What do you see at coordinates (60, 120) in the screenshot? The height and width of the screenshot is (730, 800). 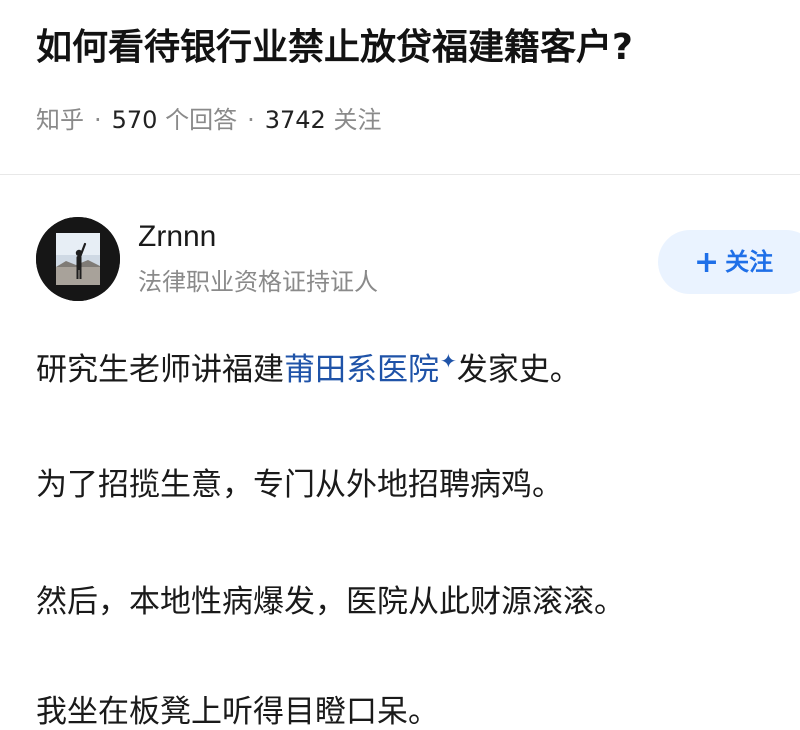 I see `source-label: 知乎` at bounding box center [60, 120].